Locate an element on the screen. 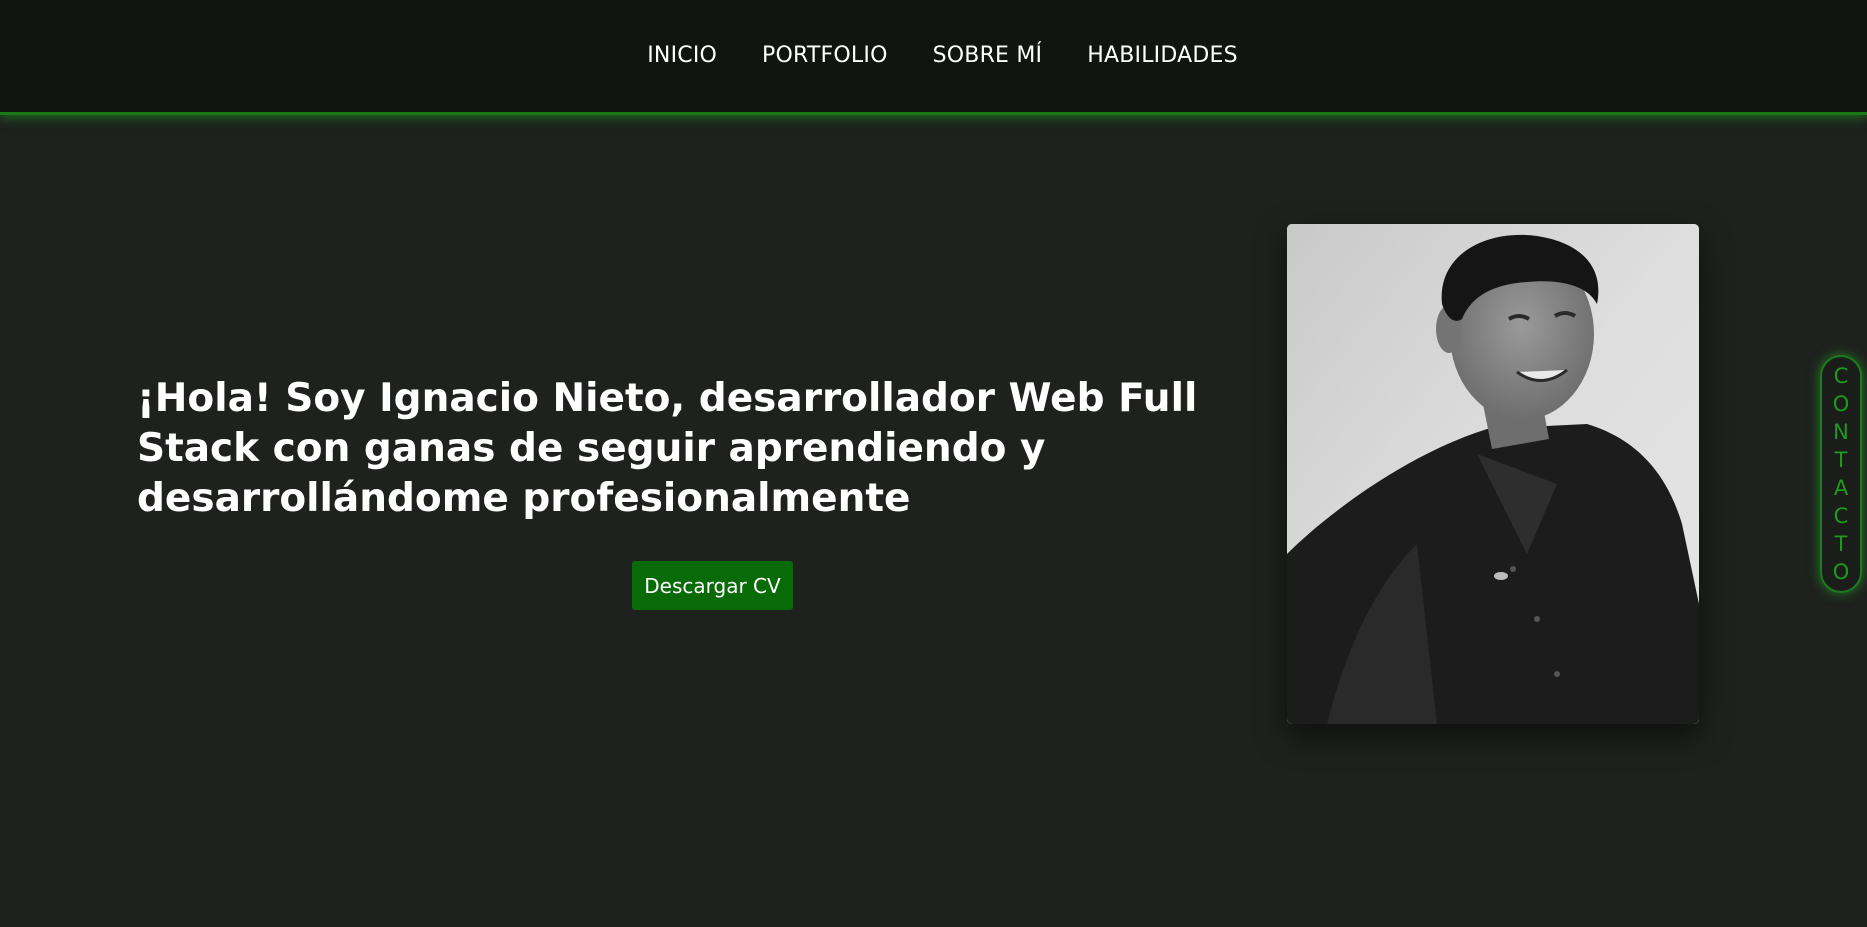 The width and height of the screenshot is (1867, 927). nav-links: INICIO PORTFOLIO SOBRE MÍ HABILIDADES is located at coordinates (942, 55).